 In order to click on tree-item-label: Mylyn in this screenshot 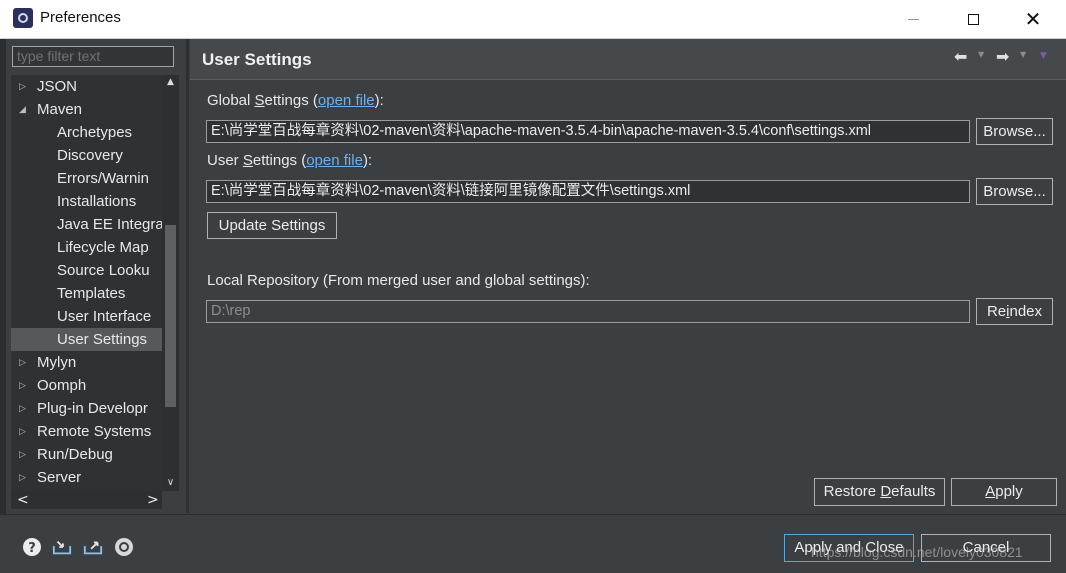, I will do `click(57, 362)`.